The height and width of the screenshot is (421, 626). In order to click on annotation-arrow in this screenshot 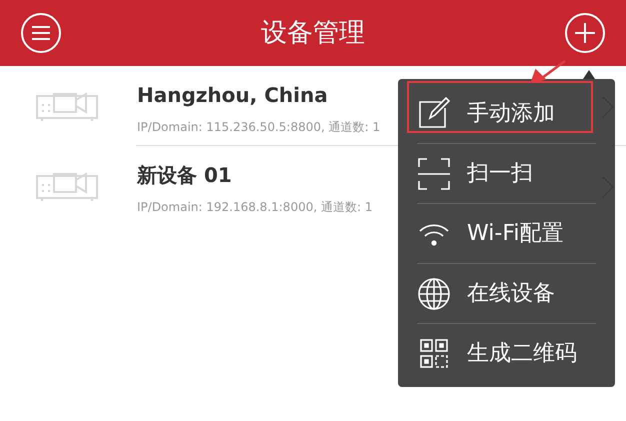, I will do `click(547, 71)`.